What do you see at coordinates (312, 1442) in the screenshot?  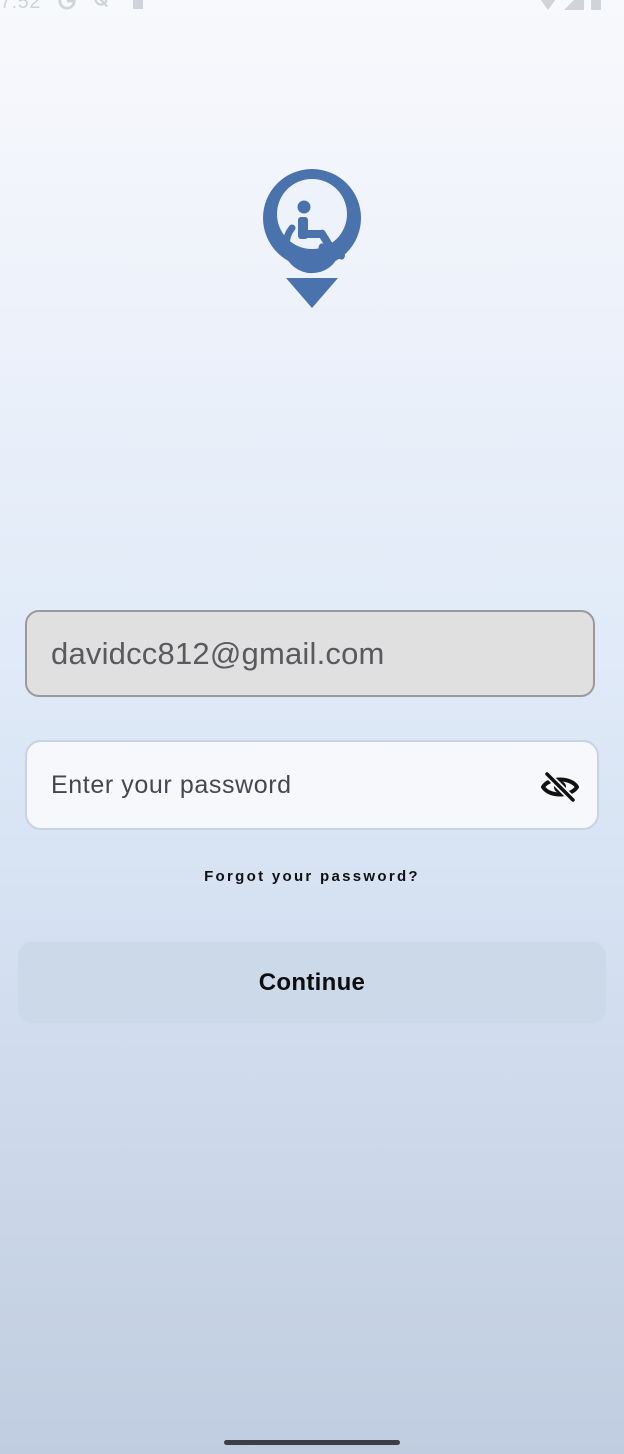 I see `nav-gesture-handle` at bounding box center [312, 1442].